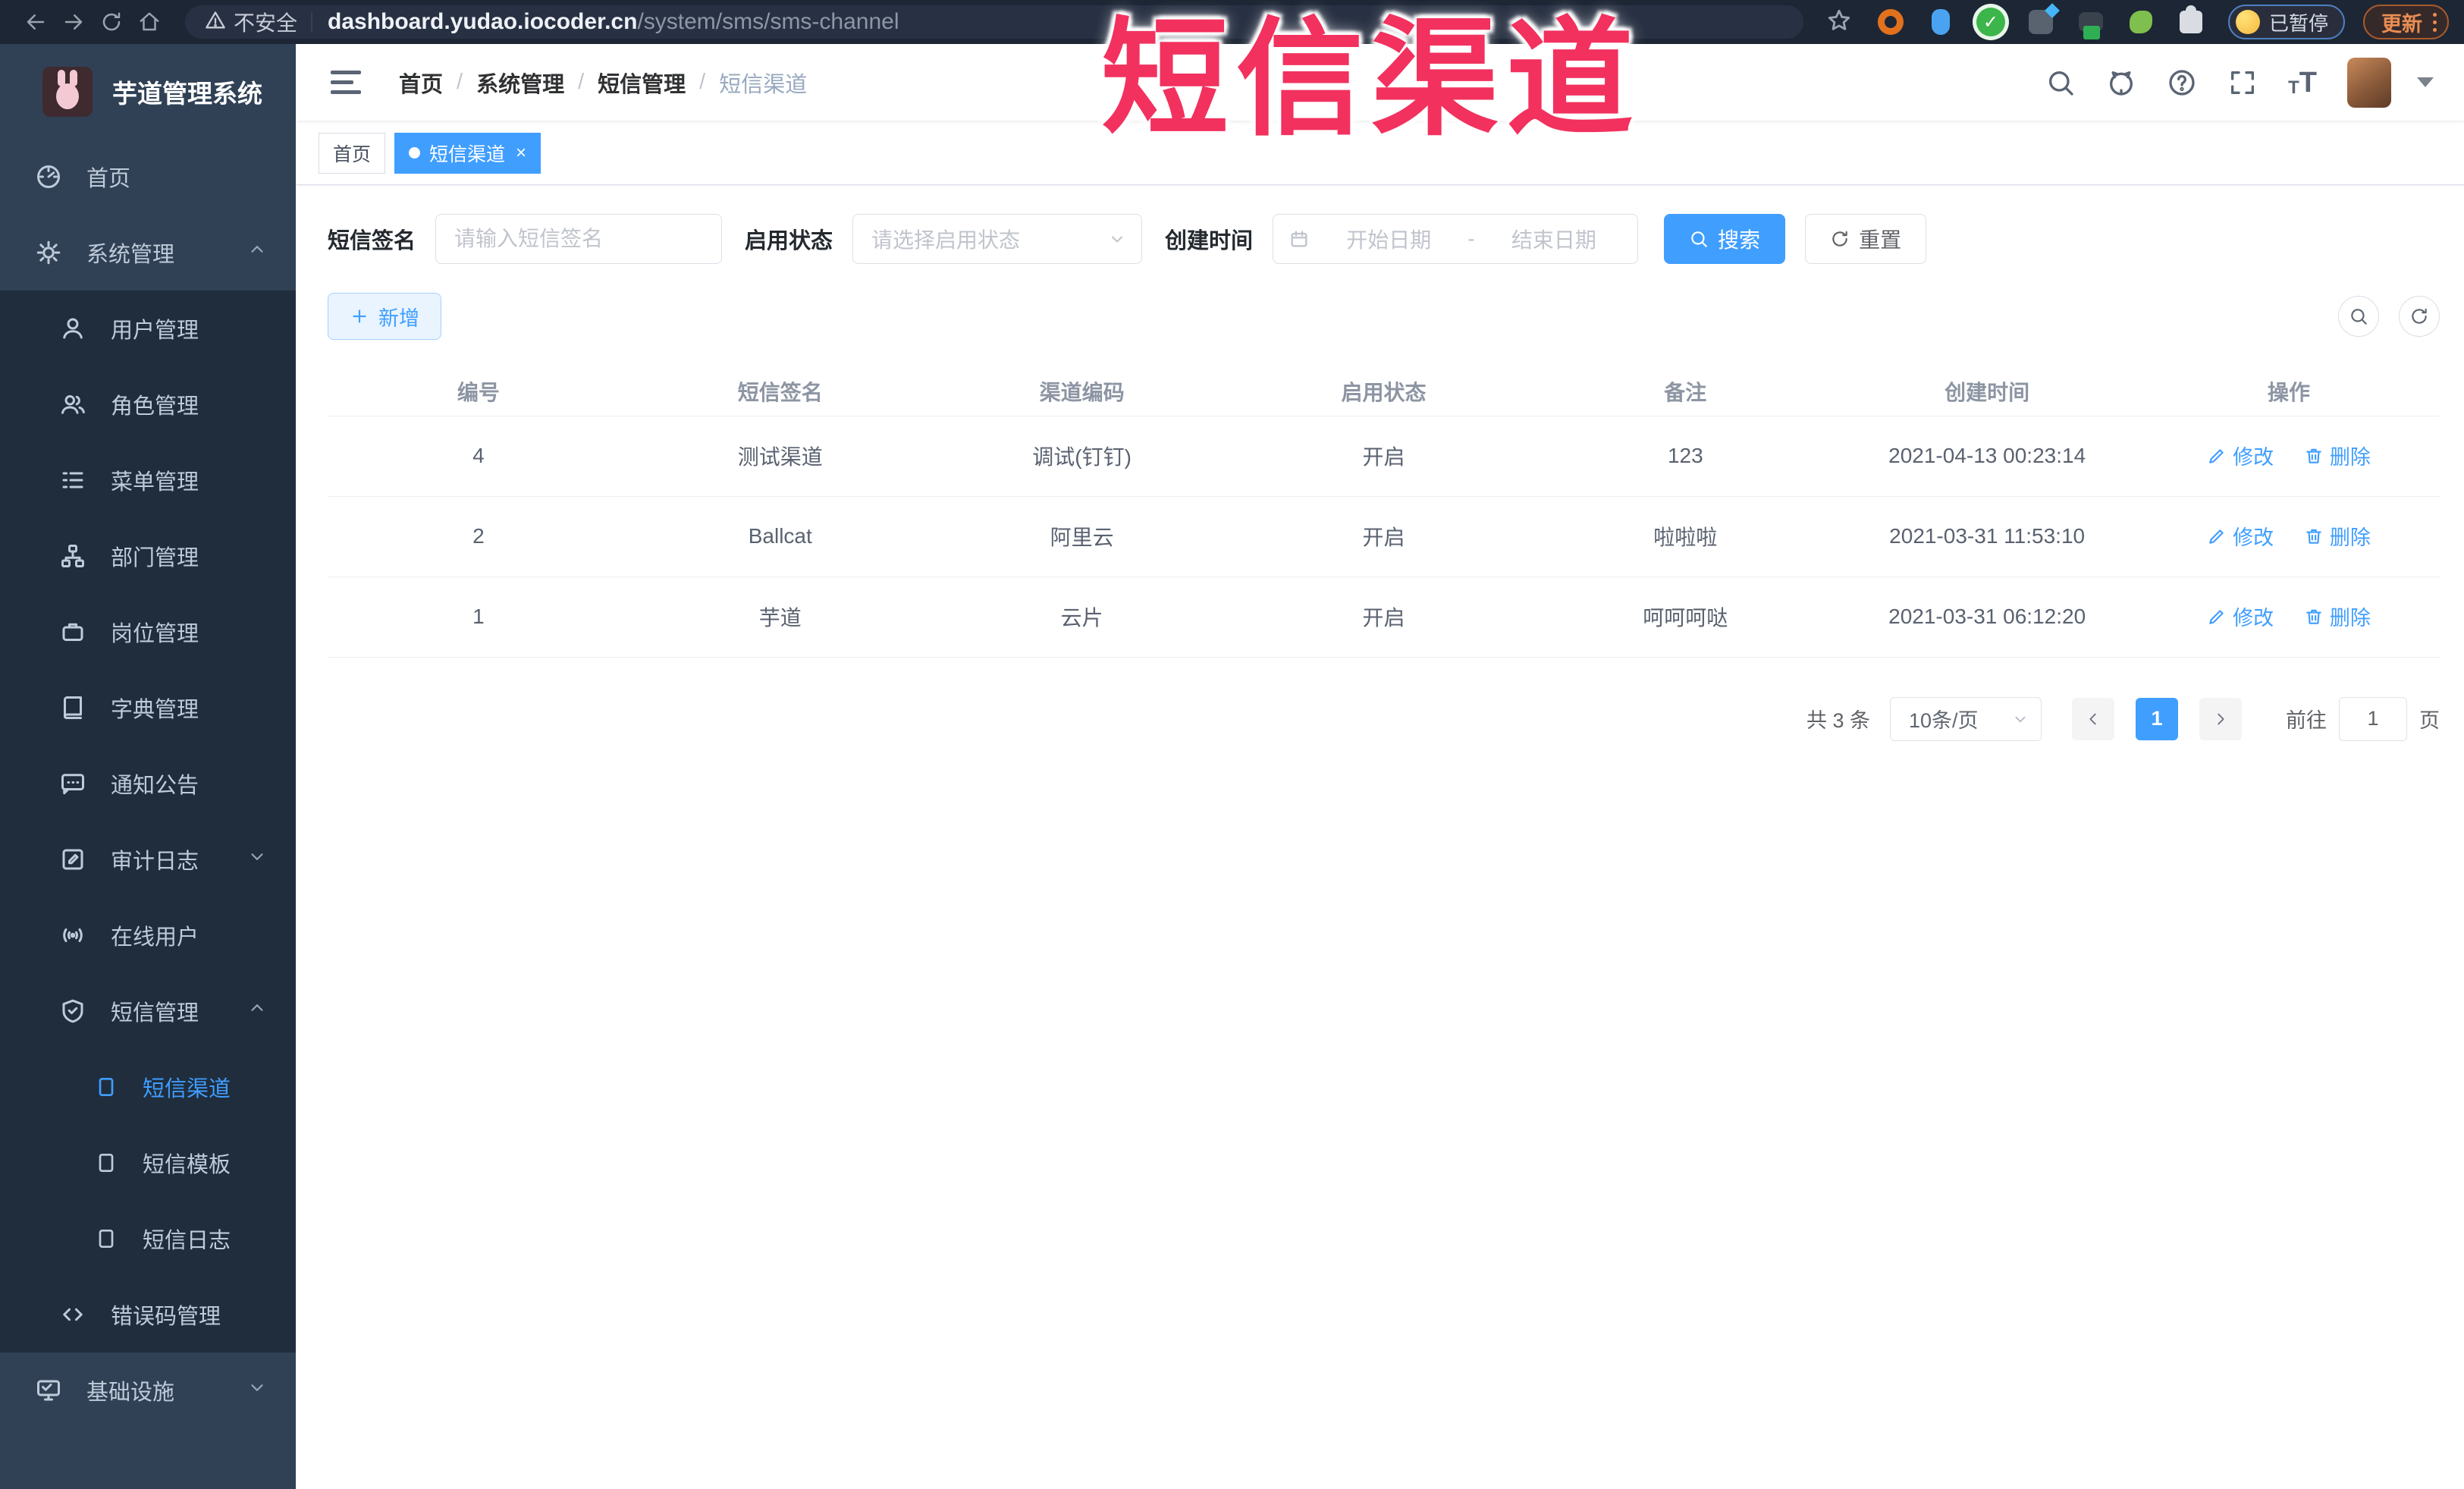 This screenshot has height=1489, width=2464. Describe the element at coordinates (1685, 391) in the screenshot. I see `column-header: 备注` at that location.